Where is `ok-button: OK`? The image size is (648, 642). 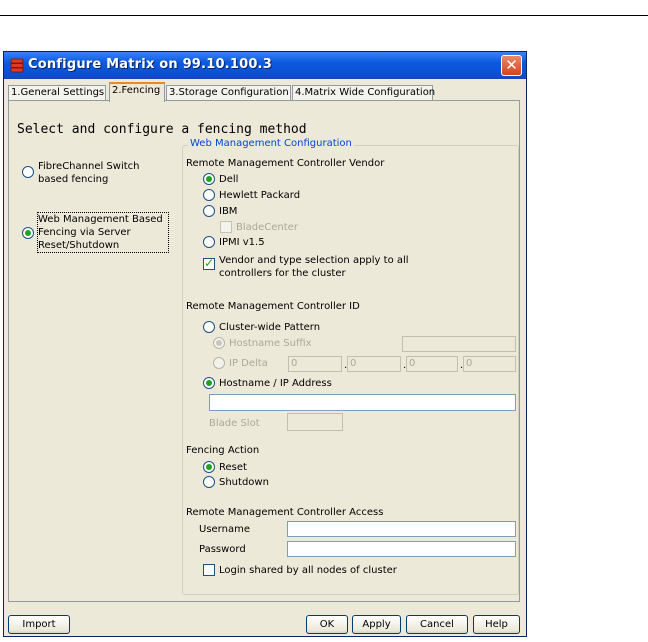 ok-button: OK is located at coordinates (327, 624).